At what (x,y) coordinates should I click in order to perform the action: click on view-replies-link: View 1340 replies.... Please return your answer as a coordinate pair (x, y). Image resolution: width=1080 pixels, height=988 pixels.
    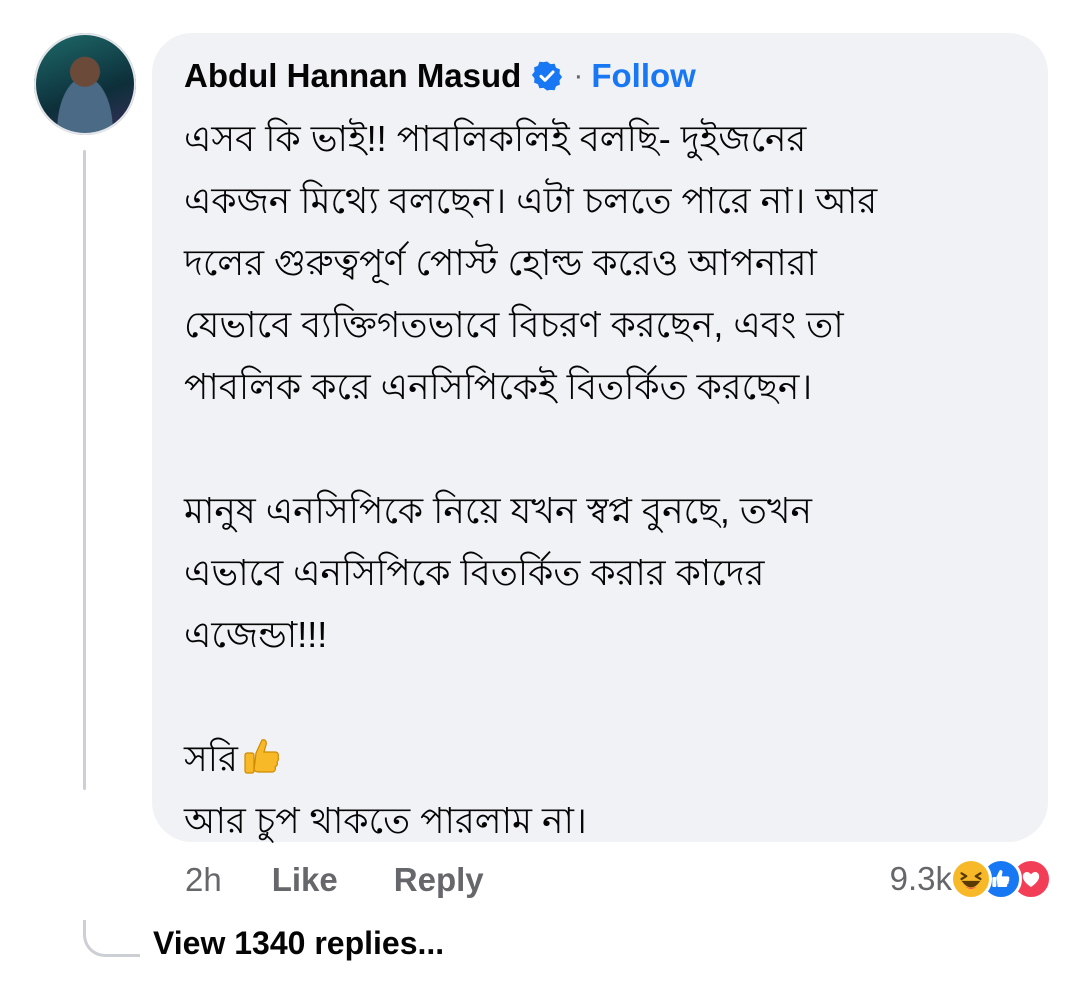
    Looking at the image, I should click on (298, 943).